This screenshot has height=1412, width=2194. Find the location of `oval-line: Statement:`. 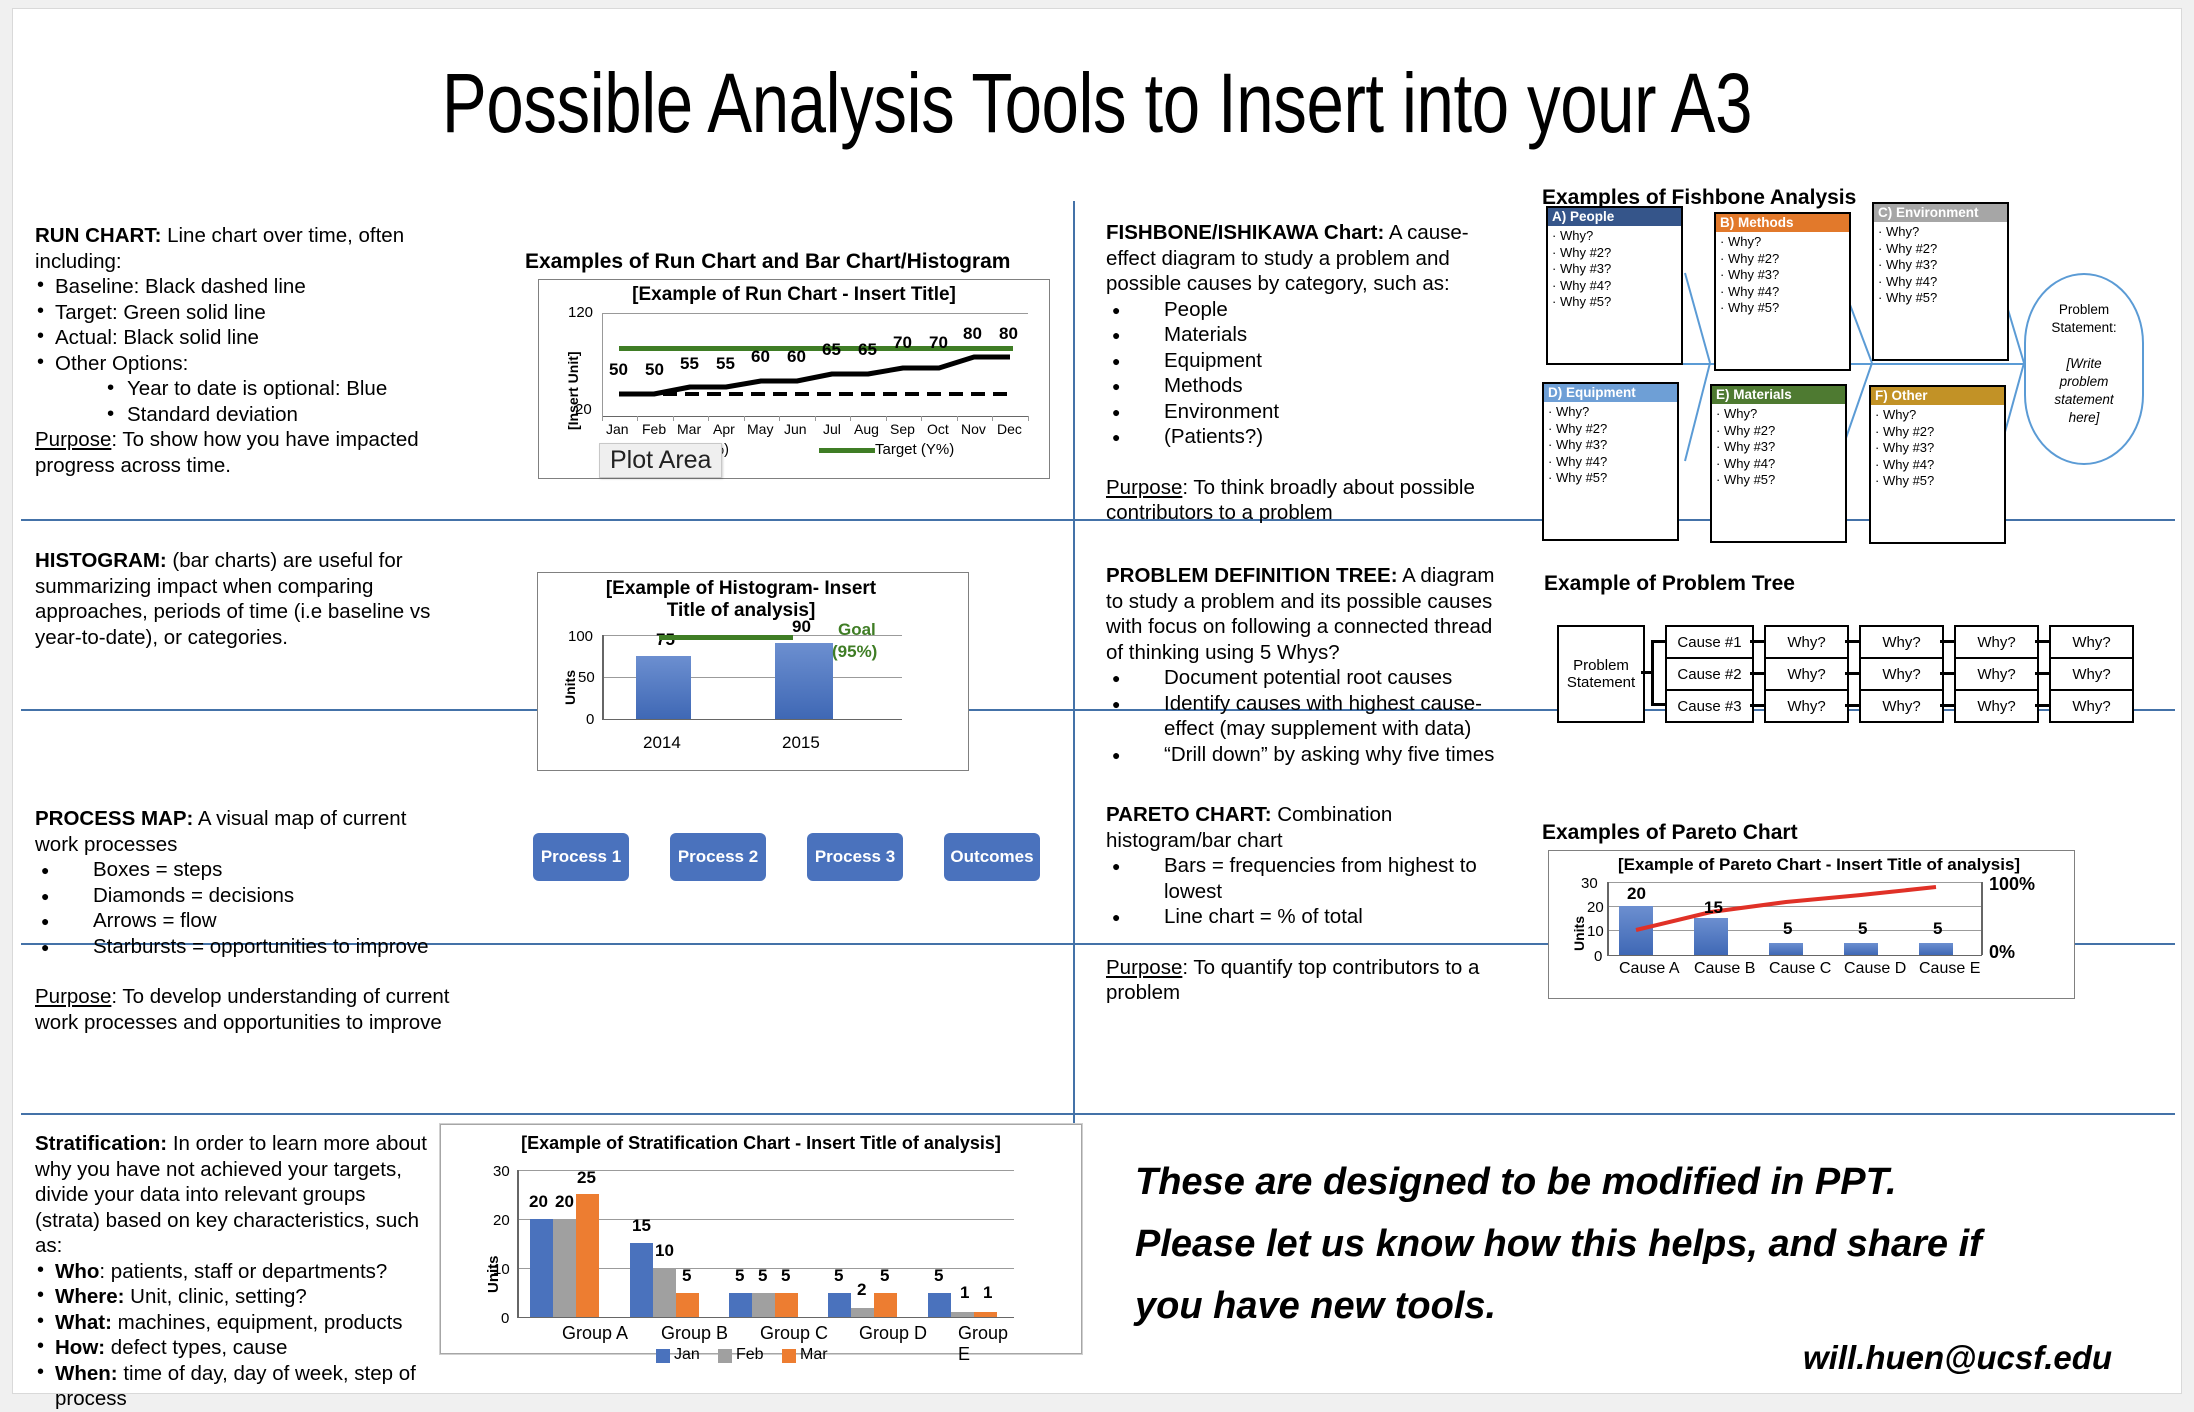

oval-line: Statement: is located at coordinates (2084, 327).